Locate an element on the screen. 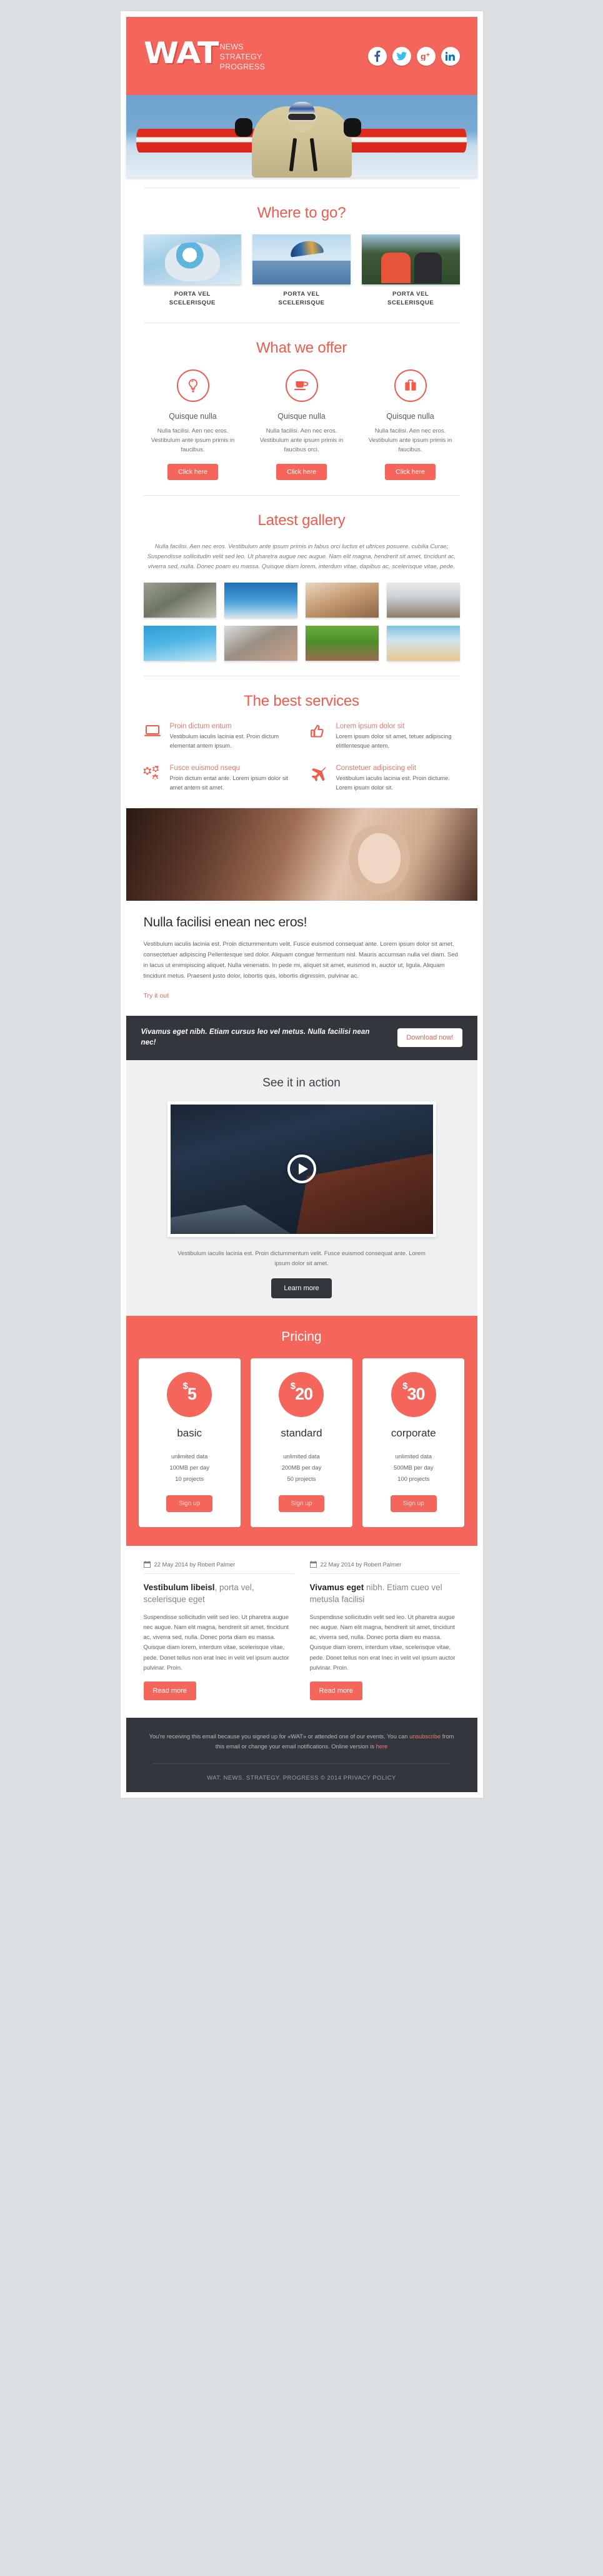  plan-feature: 50 projects is located at coordinates (301, 1479).